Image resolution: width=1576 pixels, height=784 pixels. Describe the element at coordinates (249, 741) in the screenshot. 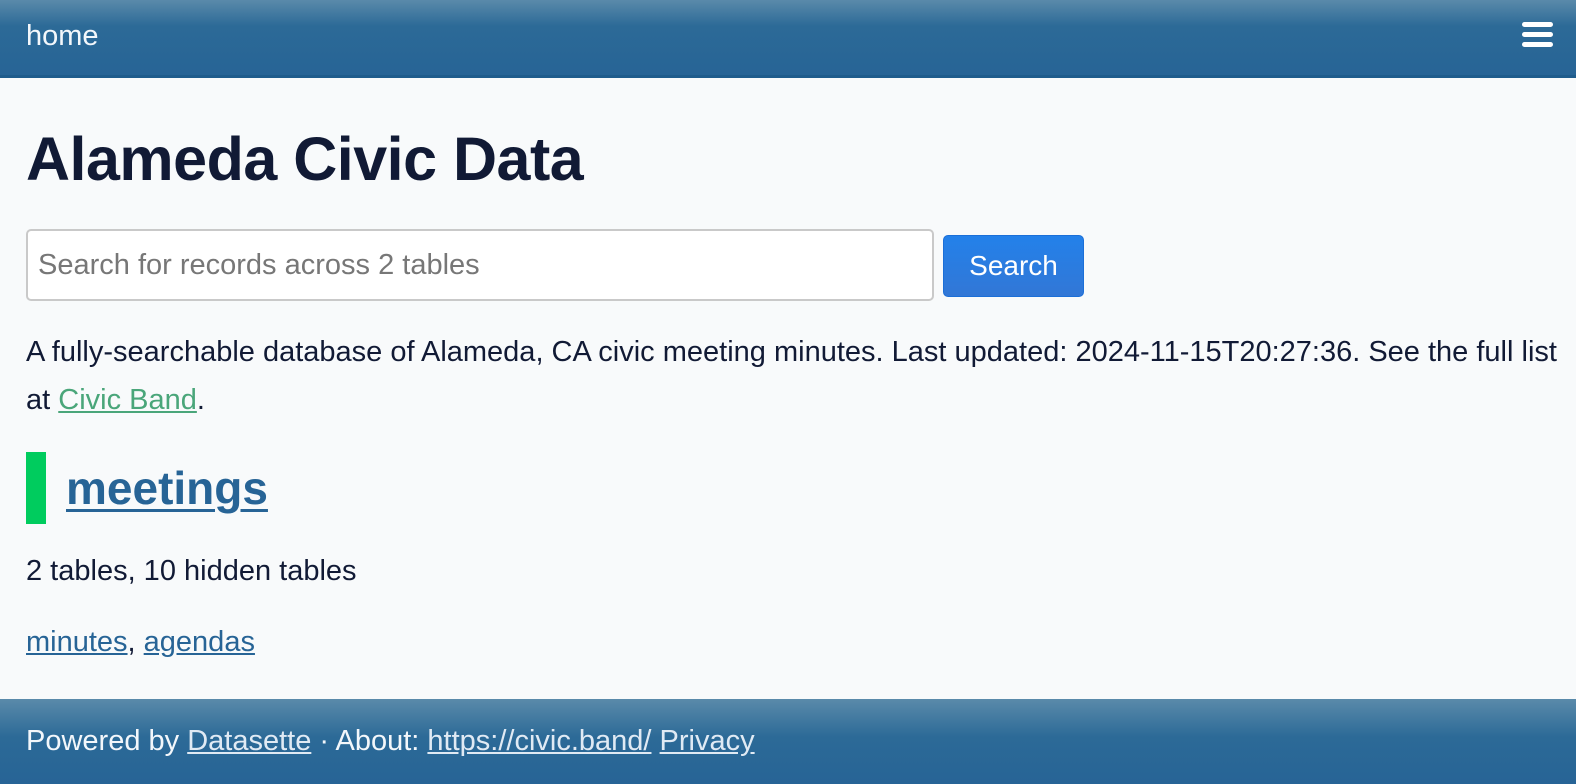

I see `datasette-link: Datasette` at that location.